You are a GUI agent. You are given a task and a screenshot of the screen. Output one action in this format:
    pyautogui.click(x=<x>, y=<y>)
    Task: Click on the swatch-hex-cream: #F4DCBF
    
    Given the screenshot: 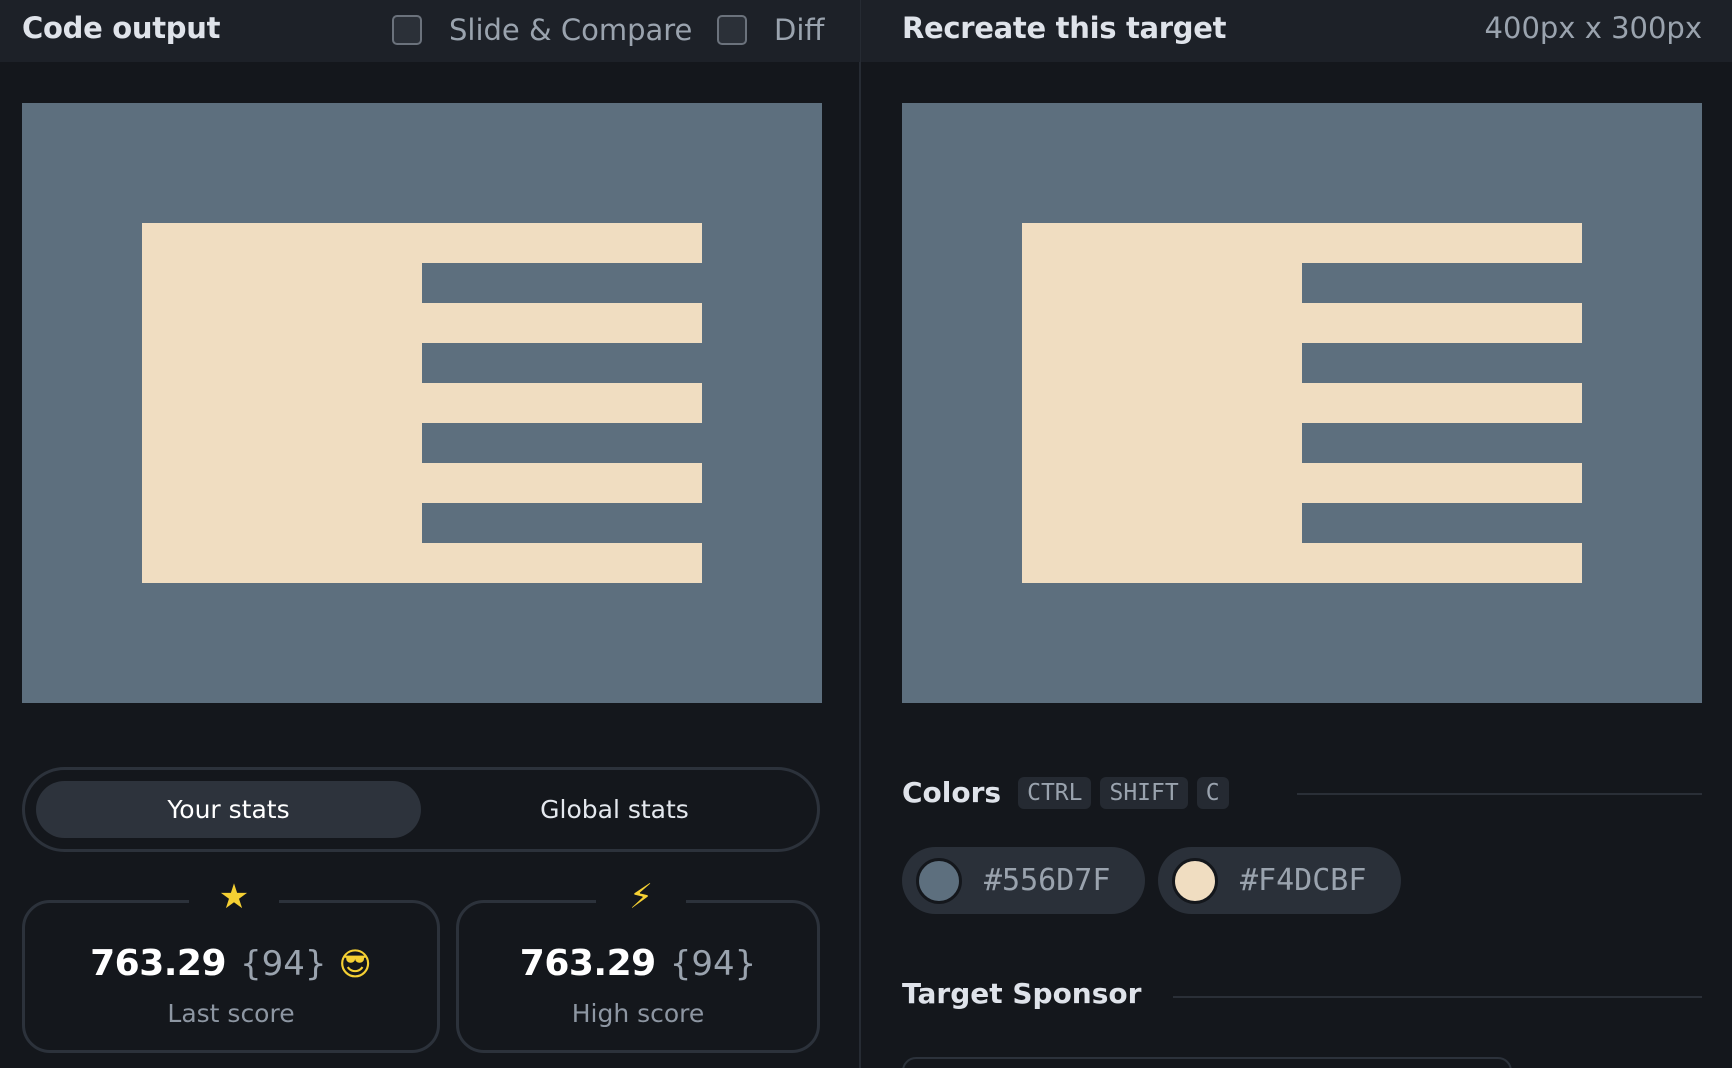 What is the action you would take?
    pyautogui.click(x=1303, y=880)
    